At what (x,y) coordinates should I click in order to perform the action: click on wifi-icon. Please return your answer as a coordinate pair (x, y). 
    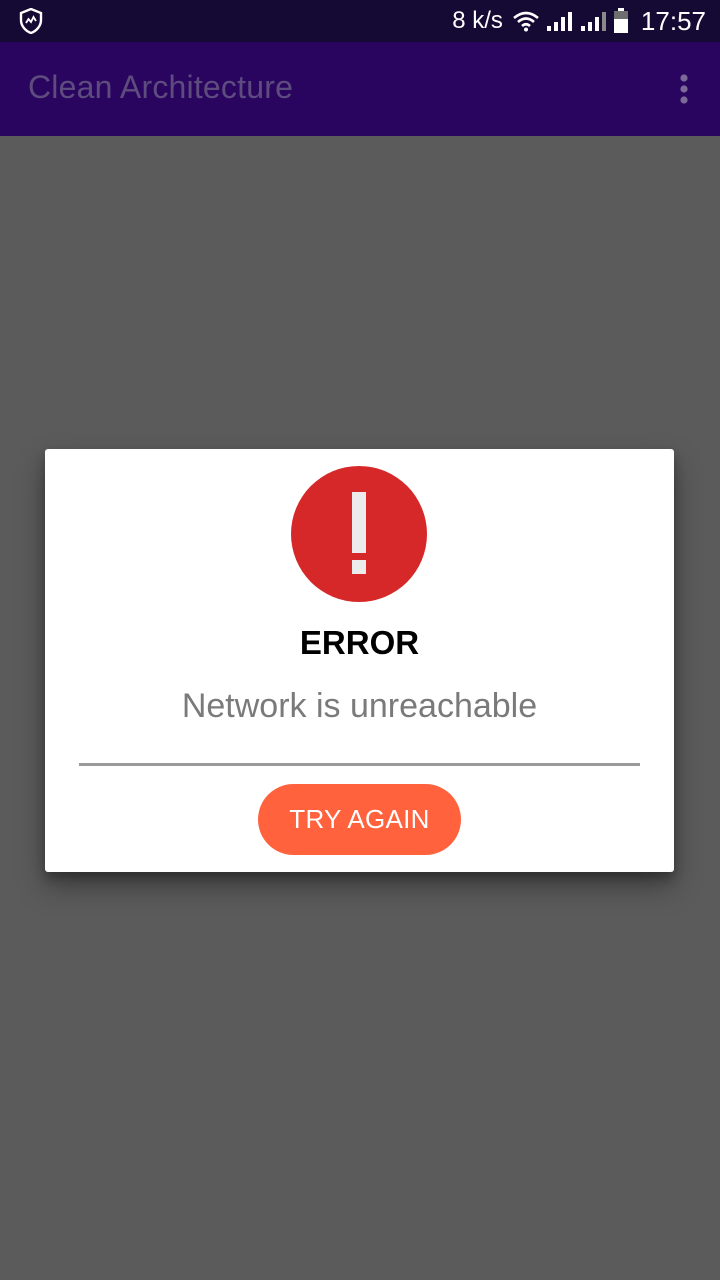
    Looking at the image, I should click on (526, 21).